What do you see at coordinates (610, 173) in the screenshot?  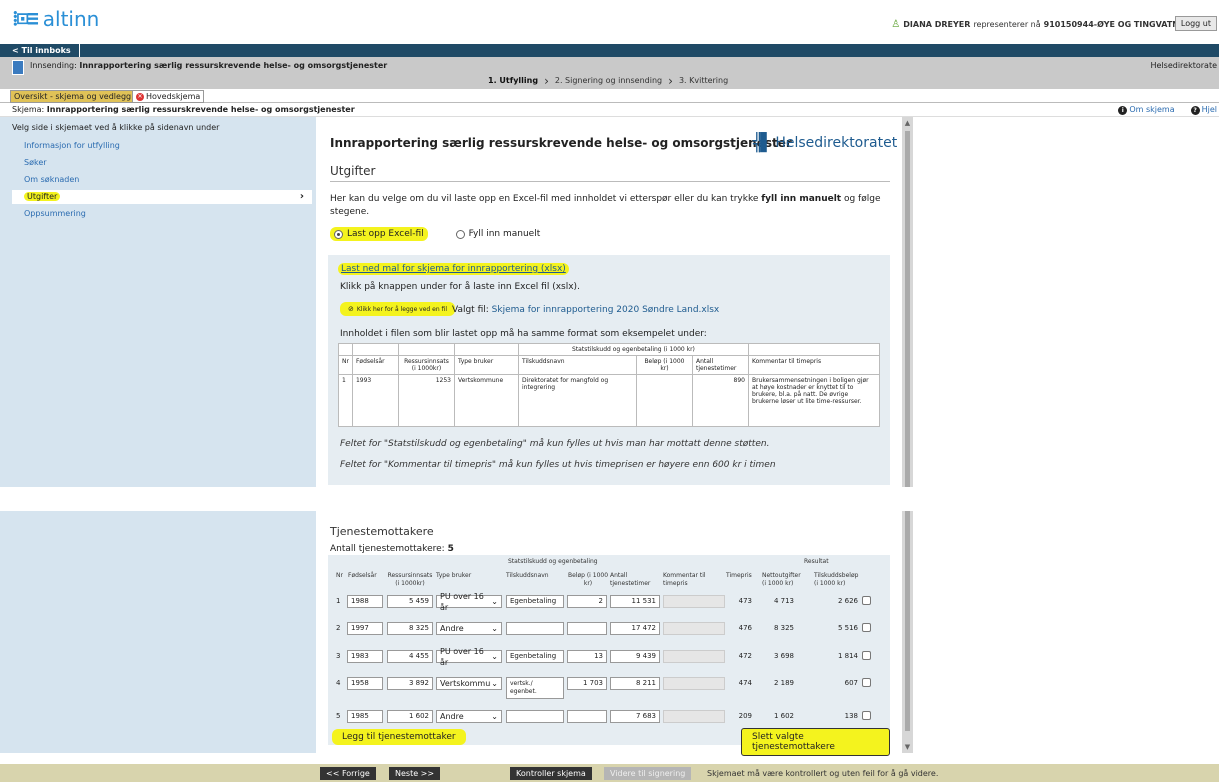 I see `section-title: Utgifter` at bounding box center [610, 173].